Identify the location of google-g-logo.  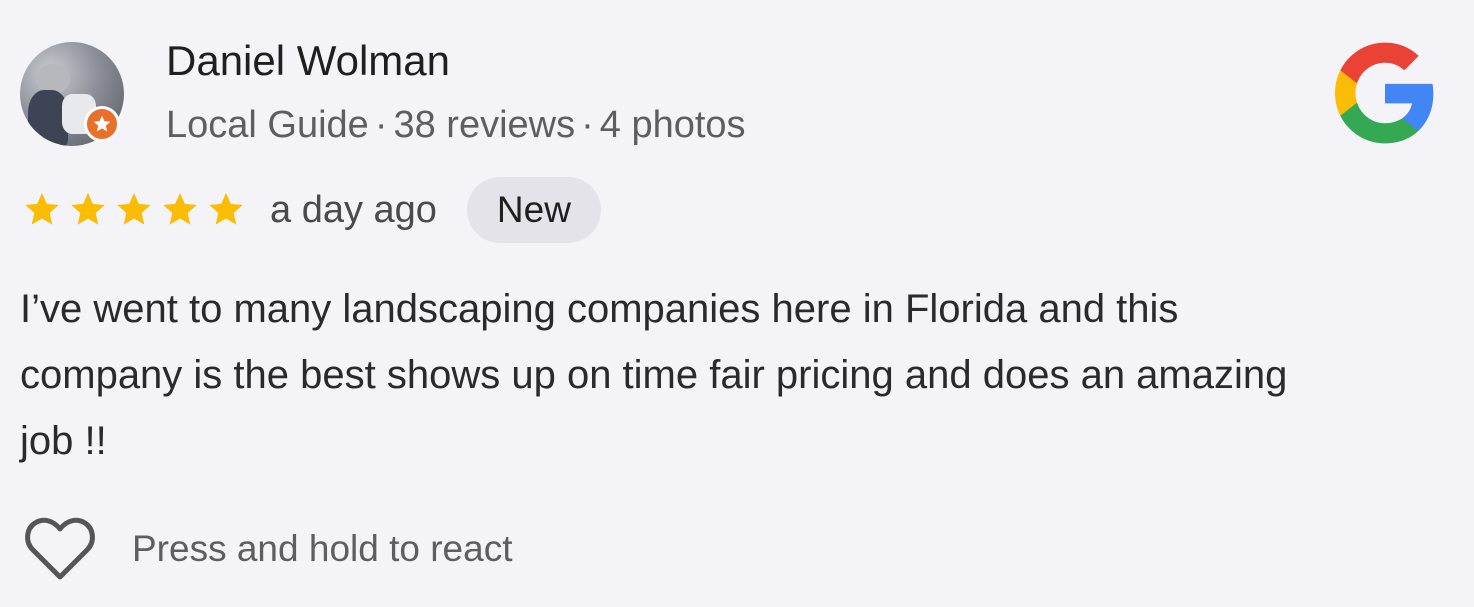
(1384, 93).